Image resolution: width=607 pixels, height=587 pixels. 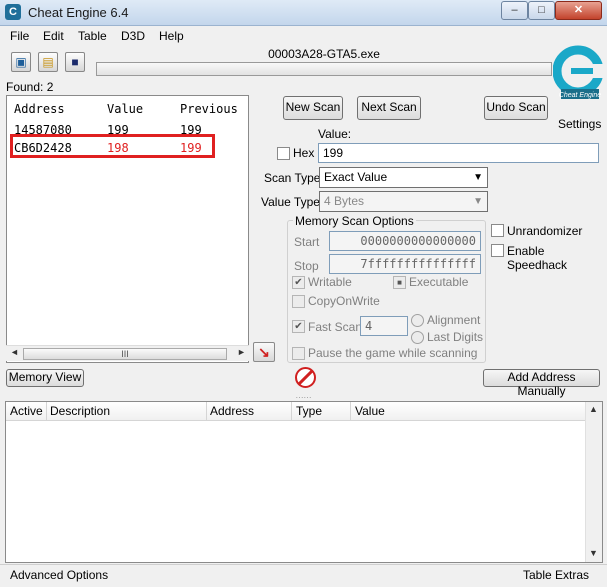 What do you see at coordinates (514, 10) in the screenshot?
I see `minimize-button: –` at bounding box center [514, 10].